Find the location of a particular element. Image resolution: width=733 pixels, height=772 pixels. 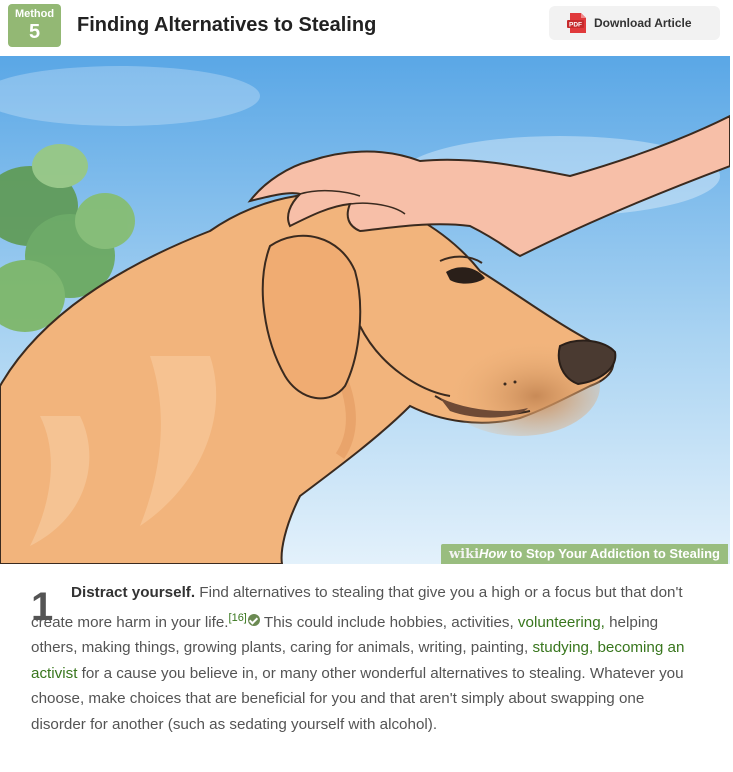

watermark-how: How is located at coordinates (493, 553).